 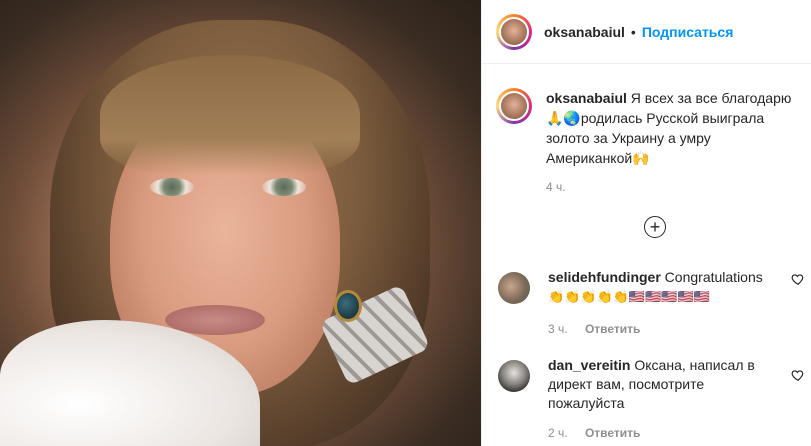 What do you see at coordinates (230, 115) in the screenshot?
I see `photo-bangs` at bounding box center [230, 115].